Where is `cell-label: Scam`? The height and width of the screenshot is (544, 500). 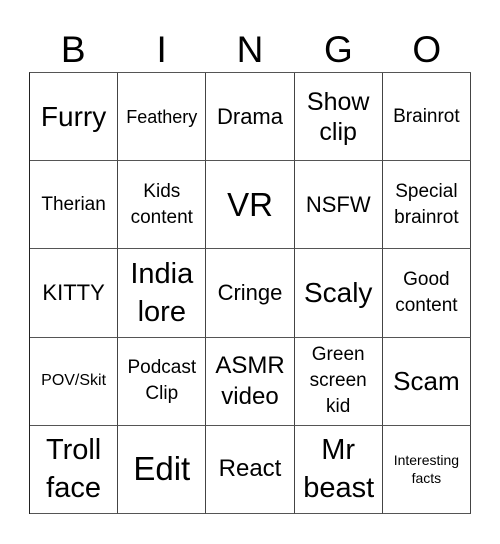 cell-label: Scam is located at coordinates (426, 381).